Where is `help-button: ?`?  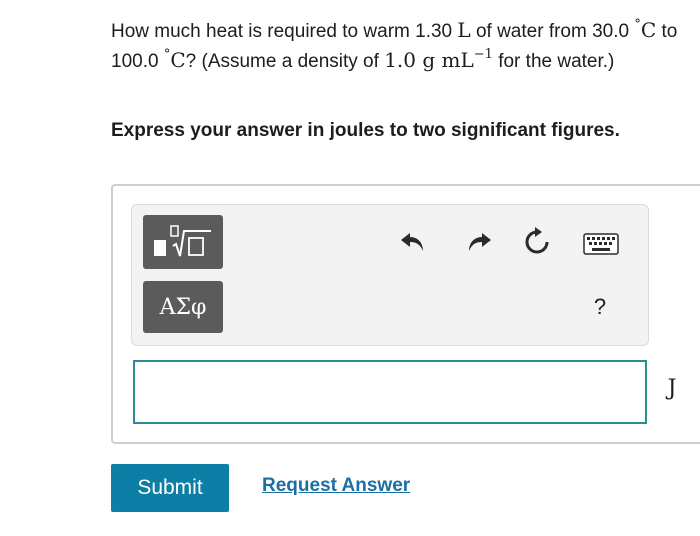
help-button: ? is located at coordinates (600, 307).